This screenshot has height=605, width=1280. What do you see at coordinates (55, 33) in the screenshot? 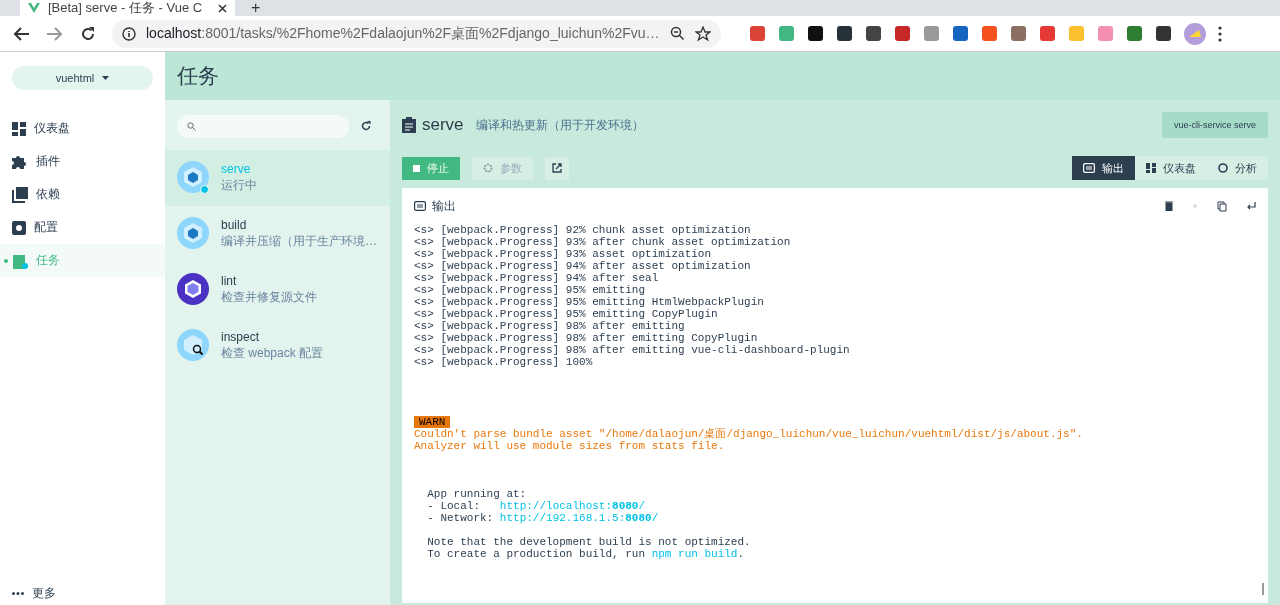
I see `forward-icon` at bounding box center [55, 33].